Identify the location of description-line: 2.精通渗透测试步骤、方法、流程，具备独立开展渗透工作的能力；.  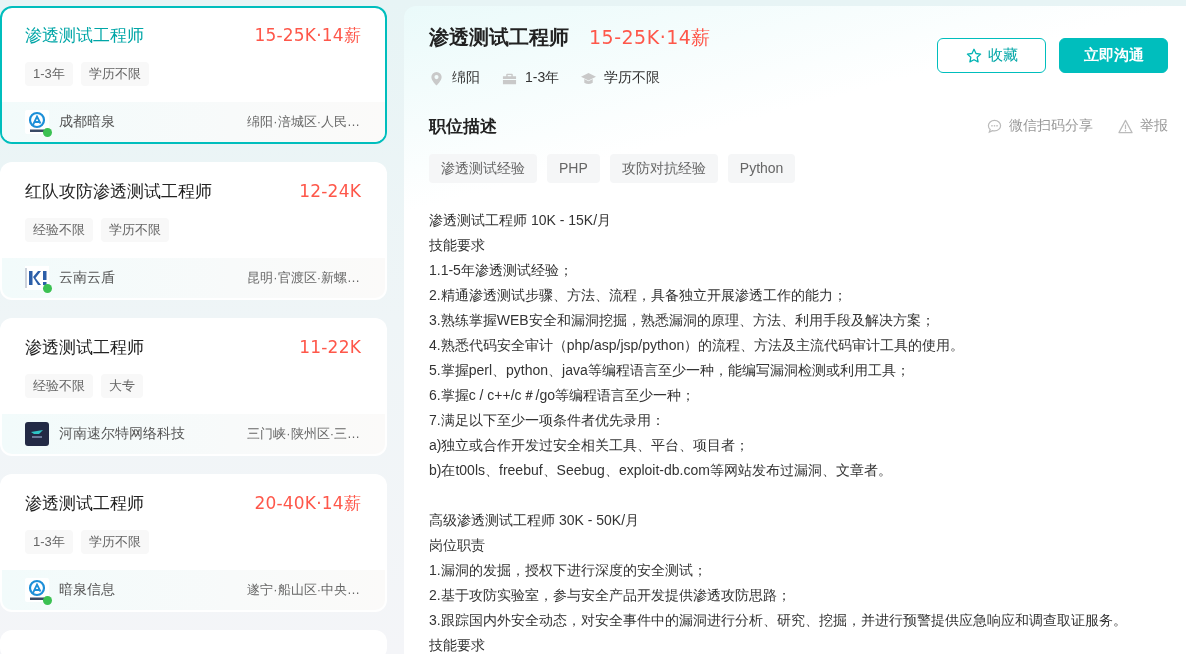
(638, 295).